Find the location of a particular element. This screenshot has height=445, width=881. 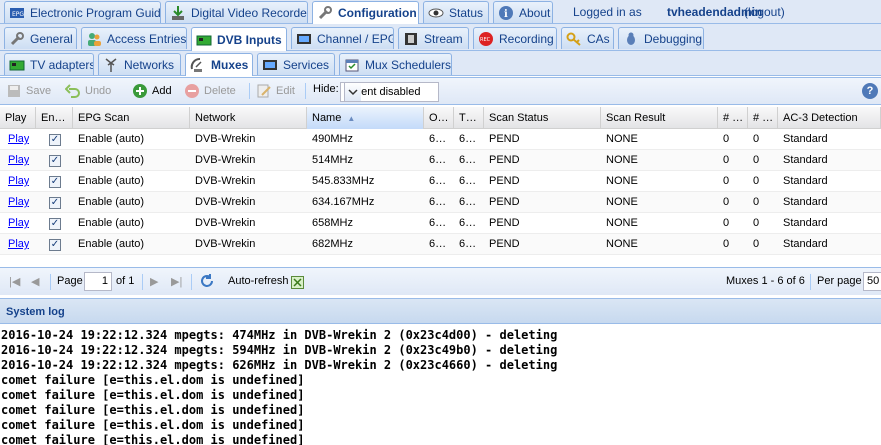

add-label: Add is located at coordinates (162, 91).